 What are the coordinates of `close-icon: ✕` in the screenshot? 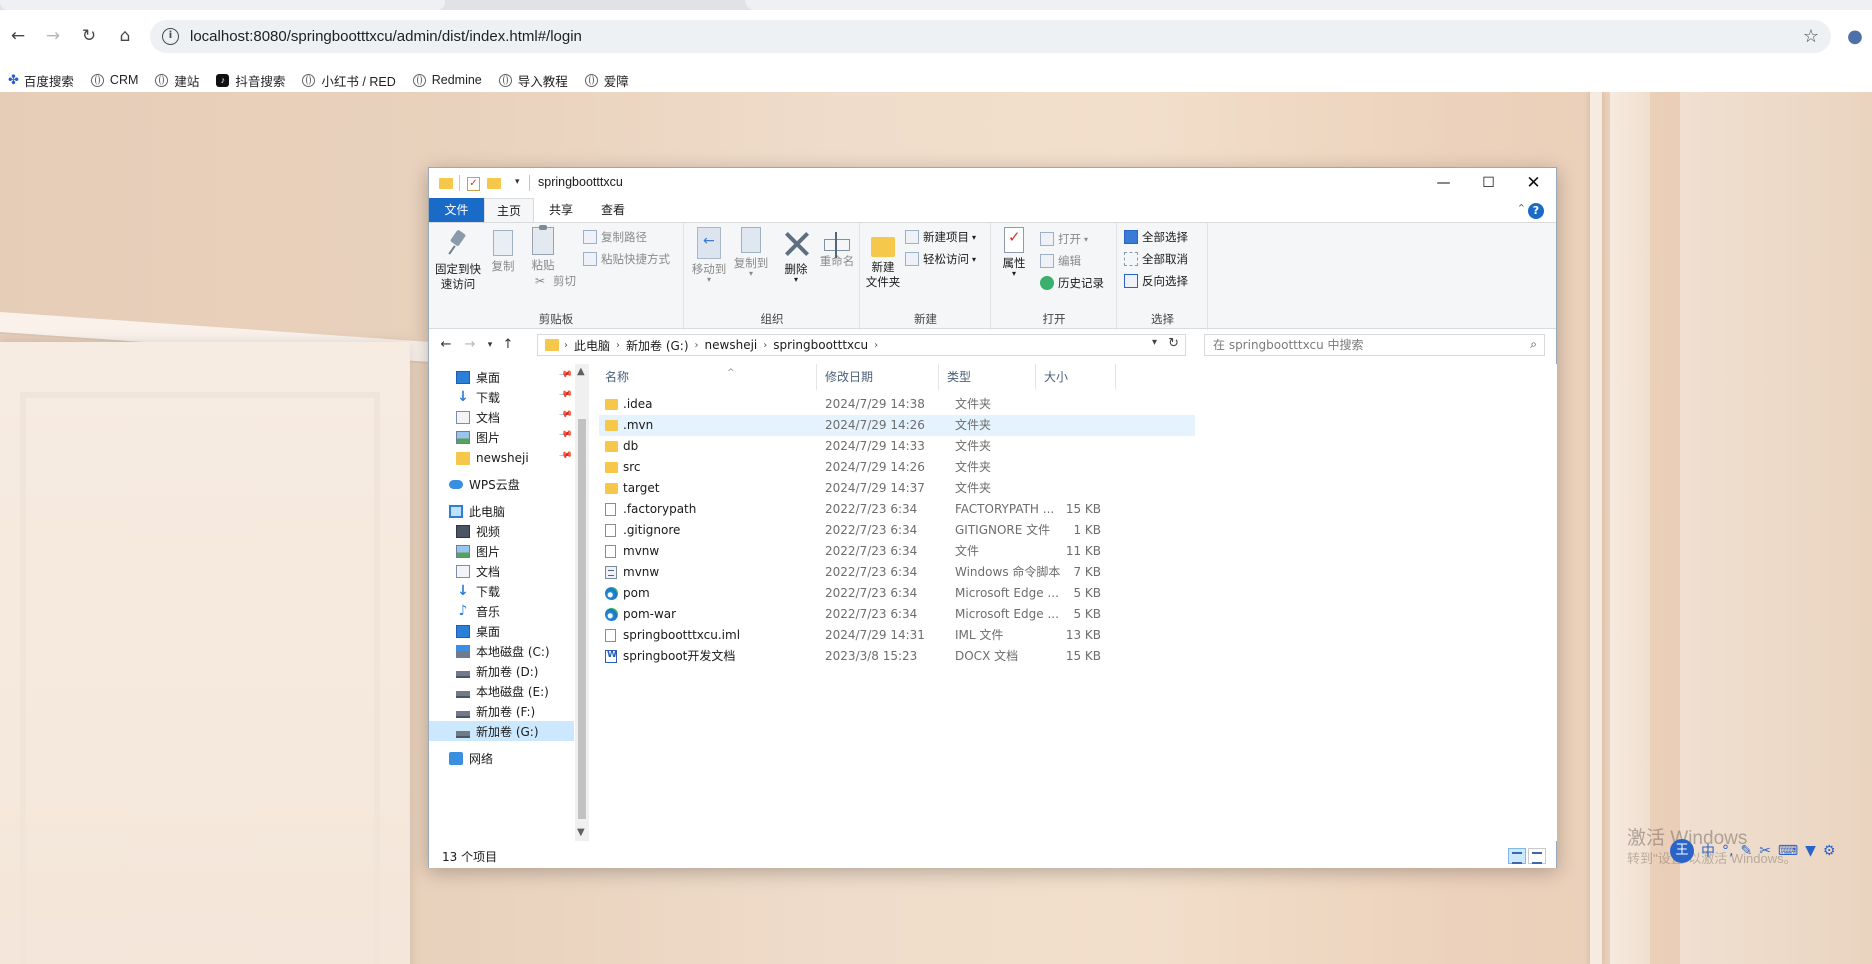 It's located at (1533, 183).